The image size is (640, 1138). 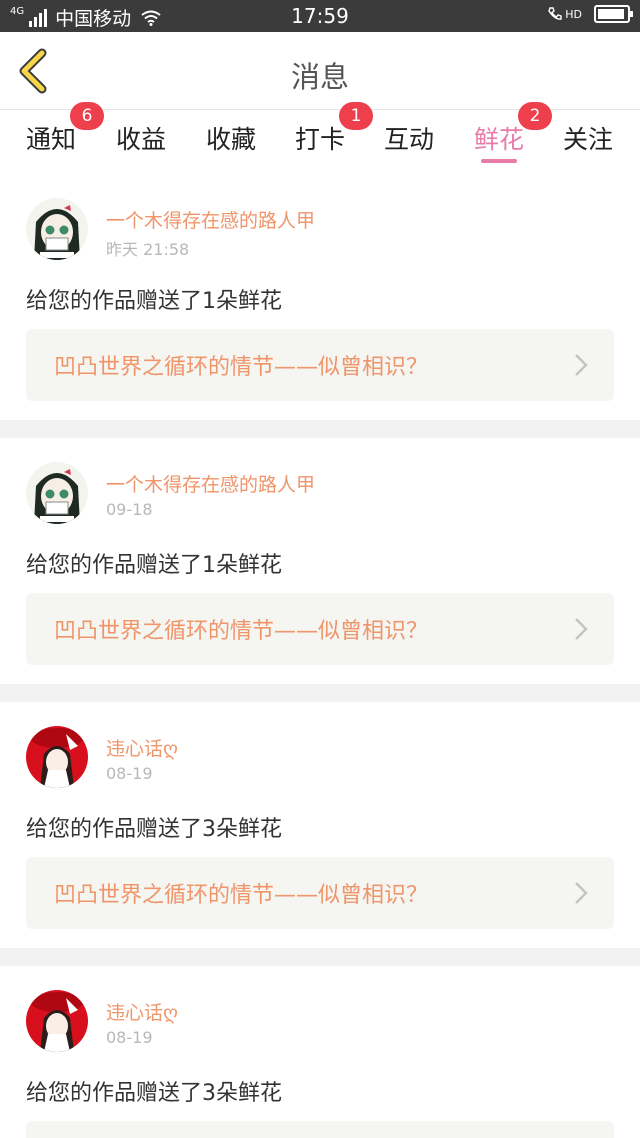 I want to click on tab-earnings: 收益, so click(x=141, y=138).